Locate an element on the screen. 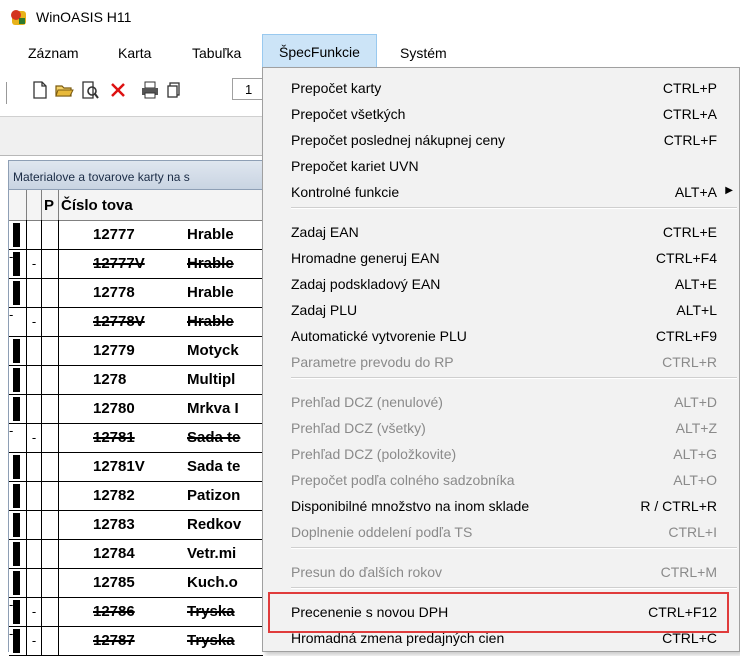 The image size is (740, 656). menu-item-label: Prepočet kariet UVN is located at coordinates (355, 166).